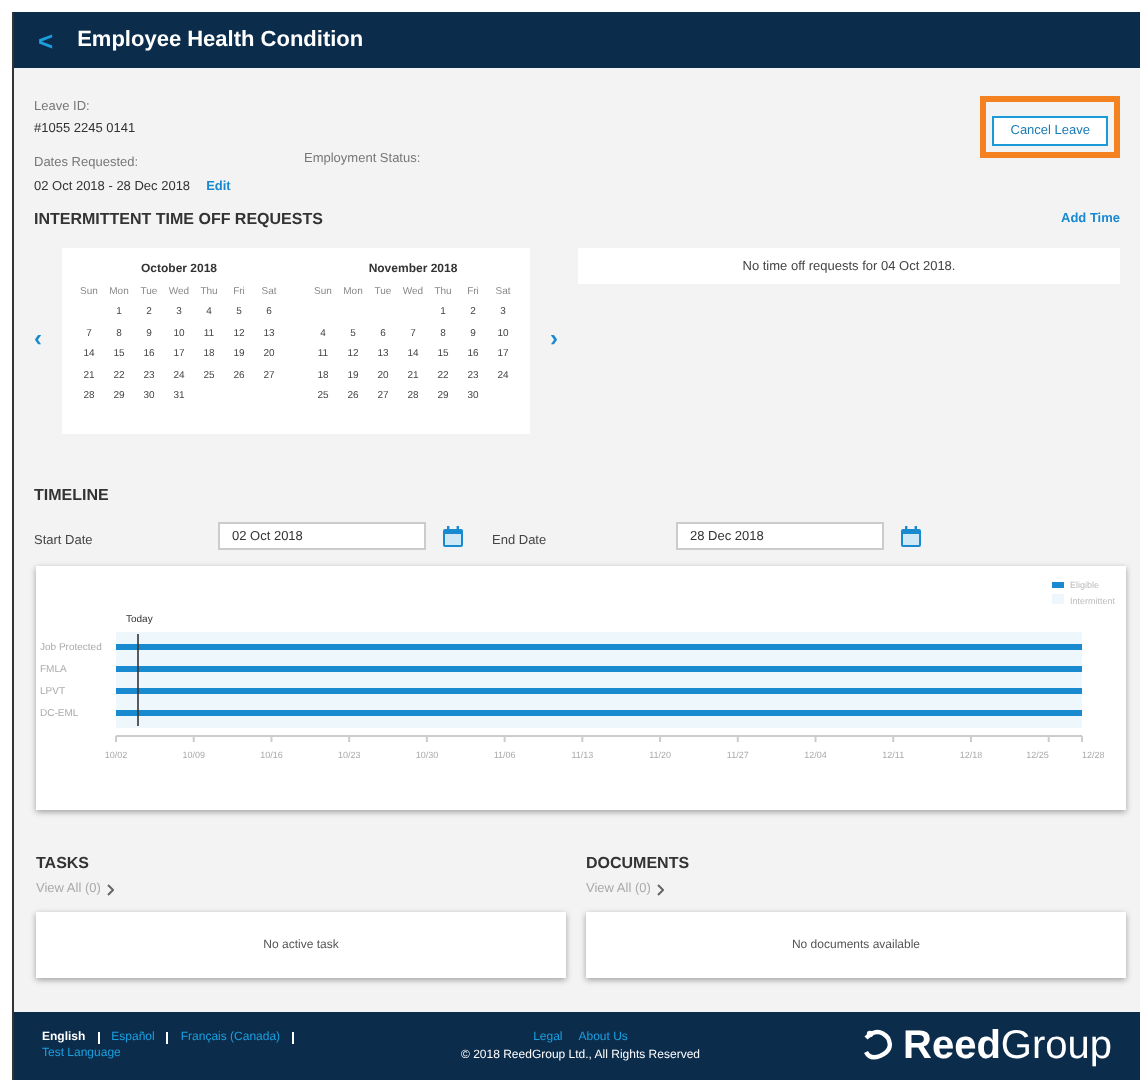 This screenshot has height=1080, width=1148. I want to click on section-title: TIMELINE, so click(71, 495).